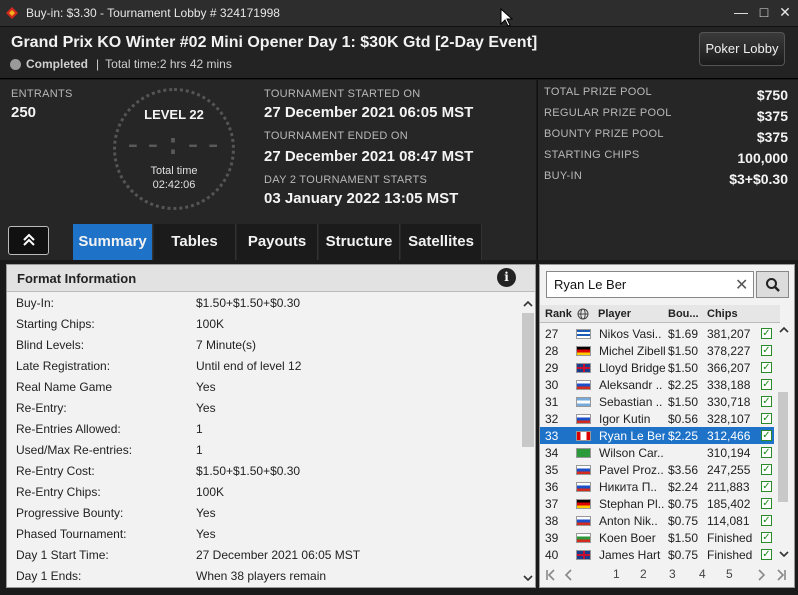 This screenshot has height=595, width=798. I want to click on player-row: 35 Pavel Proz.. $3.56 247,255 ✓, so click(657, 469).